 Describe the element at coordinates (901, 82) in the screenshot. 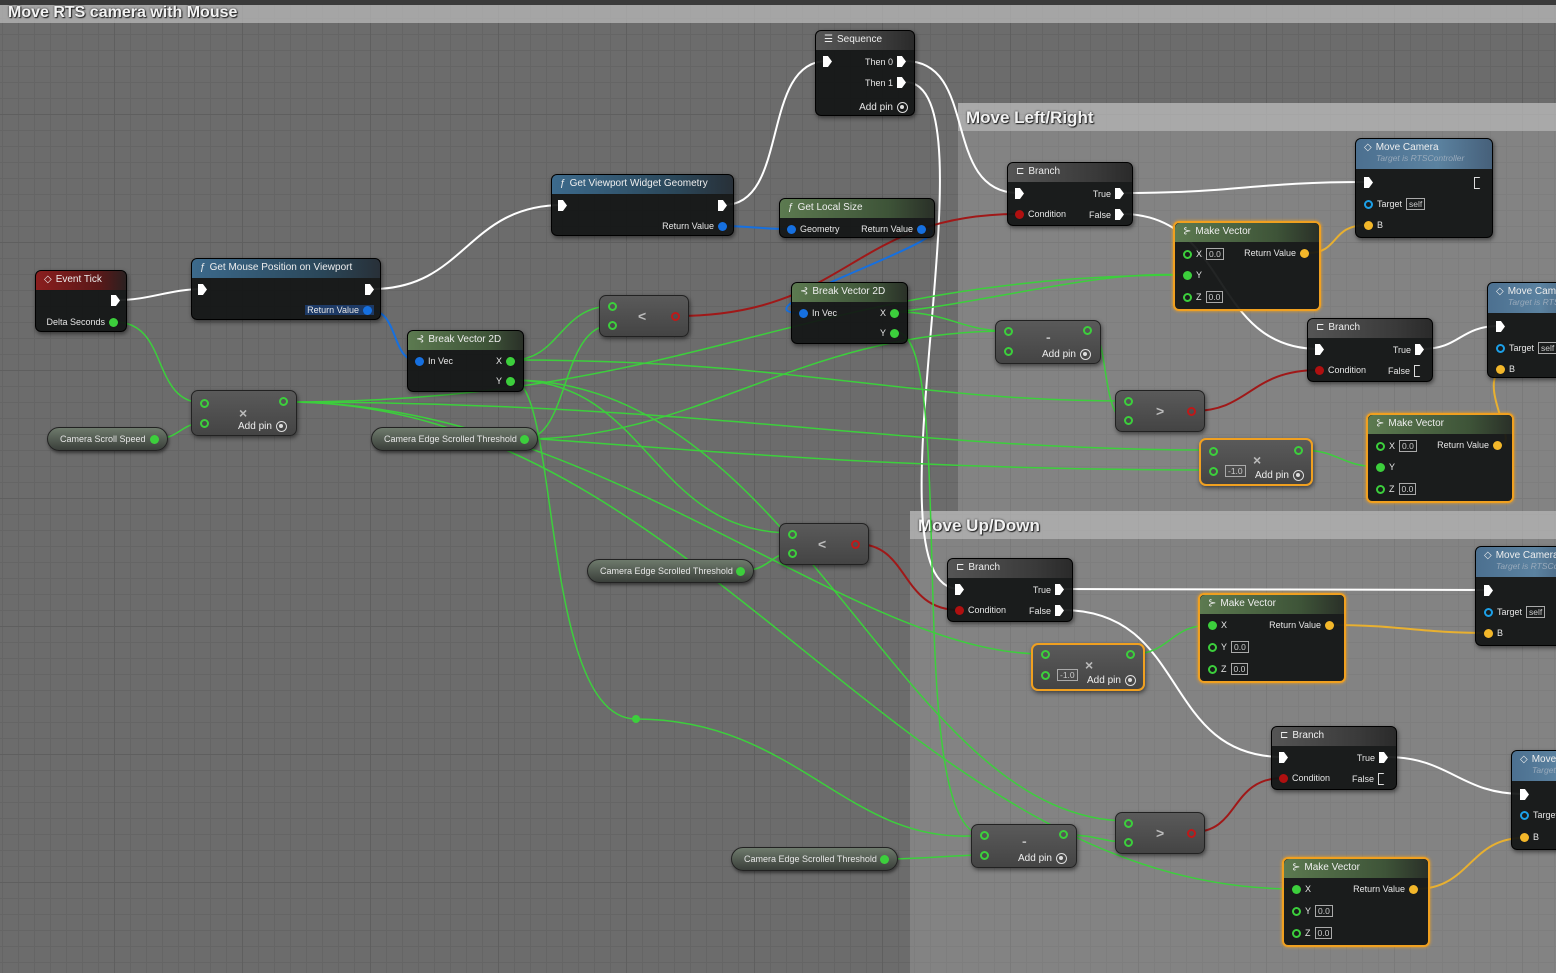

I see `then1-pin` at that location.